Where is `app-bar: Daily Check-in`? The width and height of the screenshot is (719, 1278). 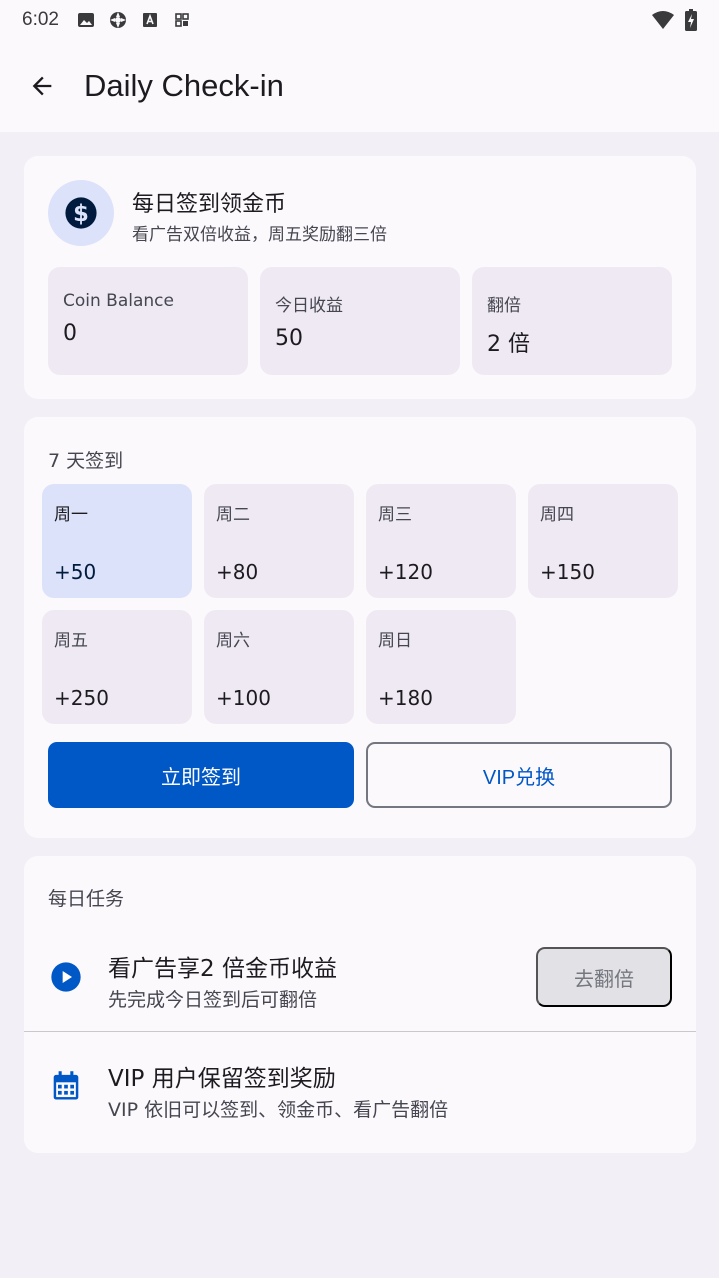
app-bar: Daily Check-in is located at coordinates (359, 86).